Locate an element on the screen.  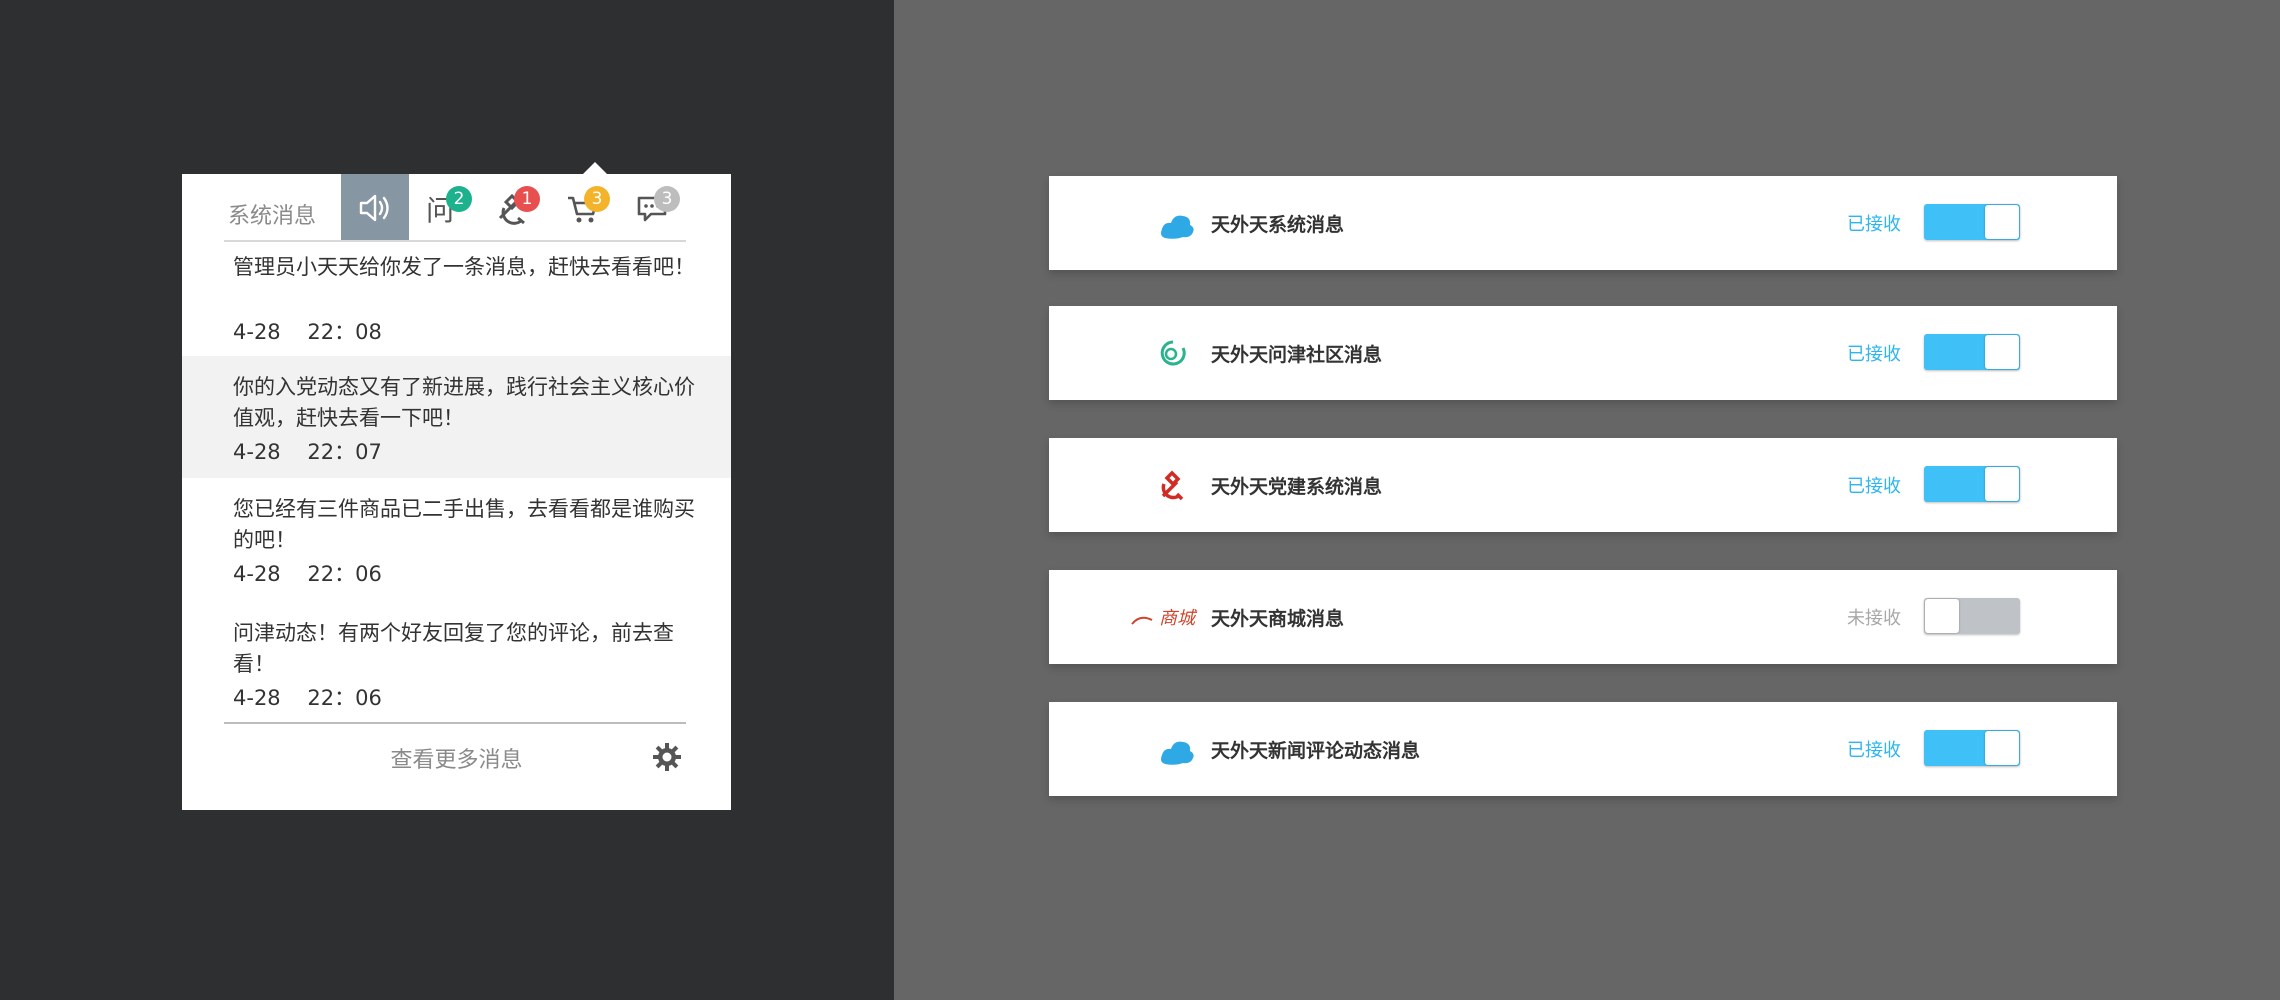
tab-question: 问 2 is located at coordinates (444, 208).